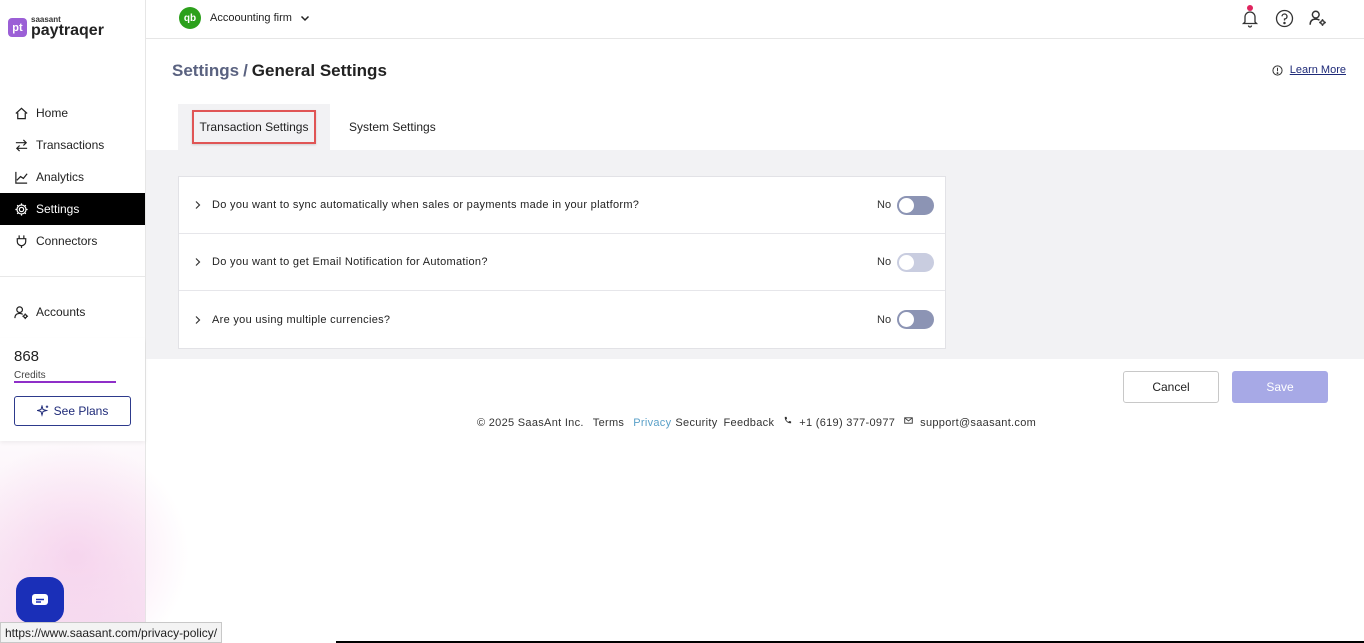  What do you see at coordinates (392, 127) in the screenshot?
I see `tab-label: System Settings` at bounding box center [392, 127].